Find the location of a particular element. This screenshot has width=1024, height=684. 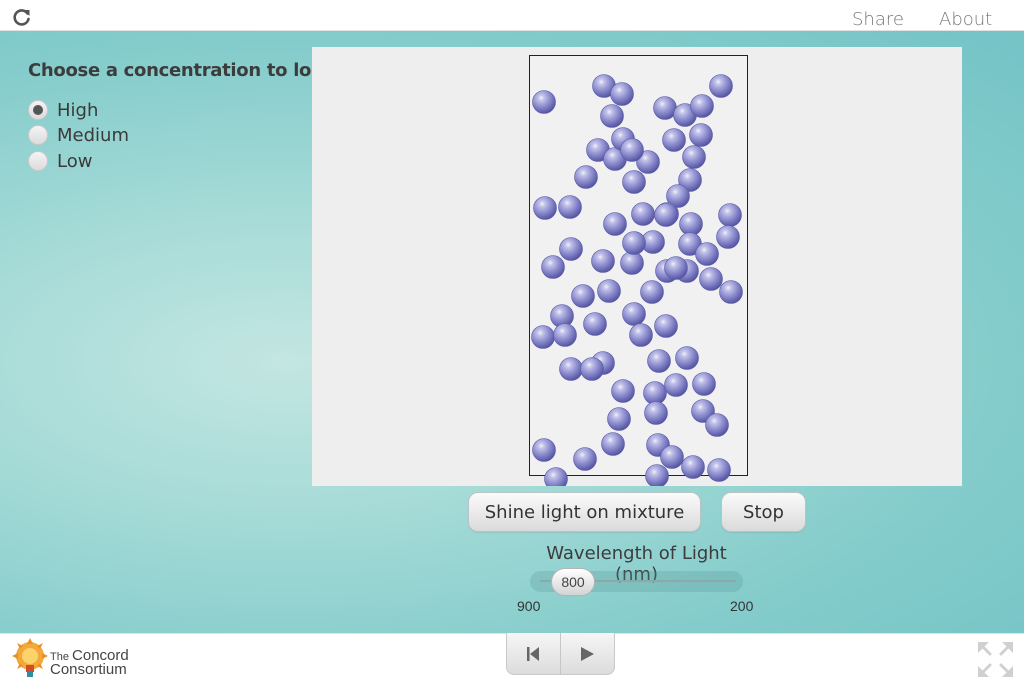

radio-medium: Medium is located at coordinates (78, 135).